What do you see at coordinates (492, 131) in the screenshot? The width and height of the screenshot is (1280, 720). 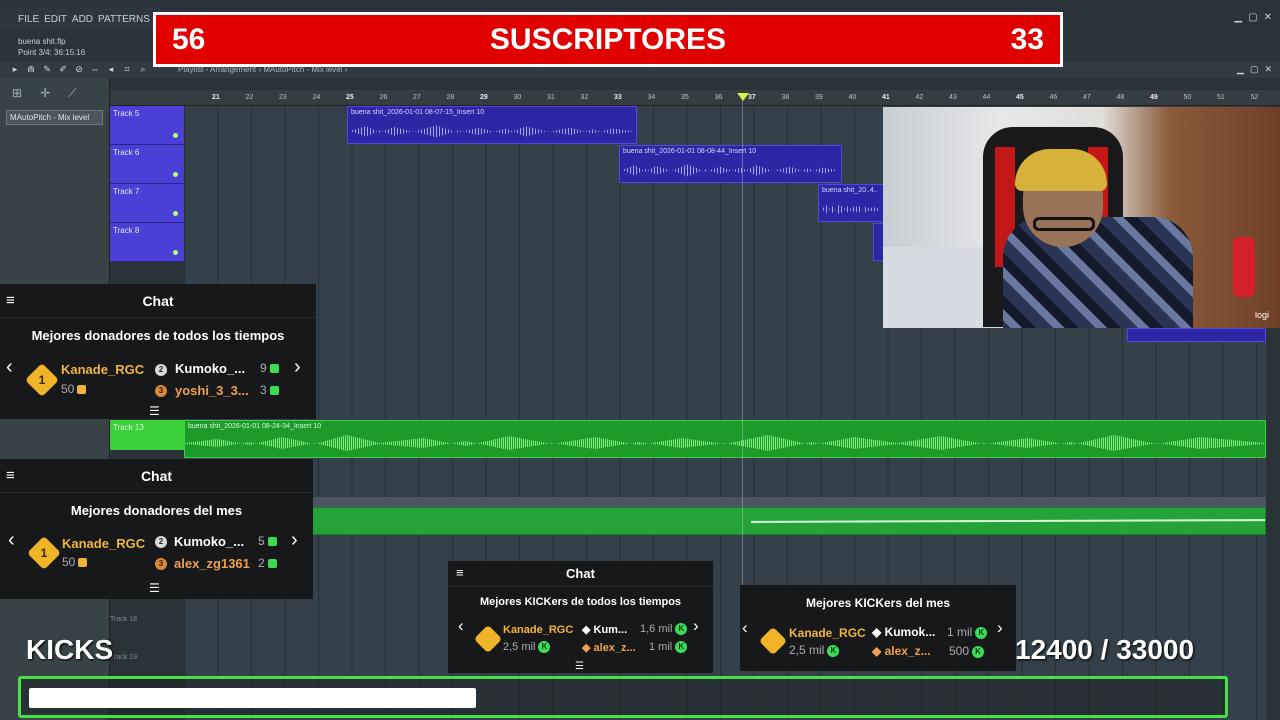 I see `waveform` at bounding box center [492, 131].